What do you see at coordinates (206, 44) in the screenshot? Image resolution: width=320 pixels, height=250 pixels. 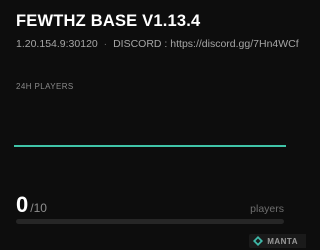 I see `discord-link: DISCORD : https://discord.gg/7Hn4WCf` at bounding box center [206, 44].